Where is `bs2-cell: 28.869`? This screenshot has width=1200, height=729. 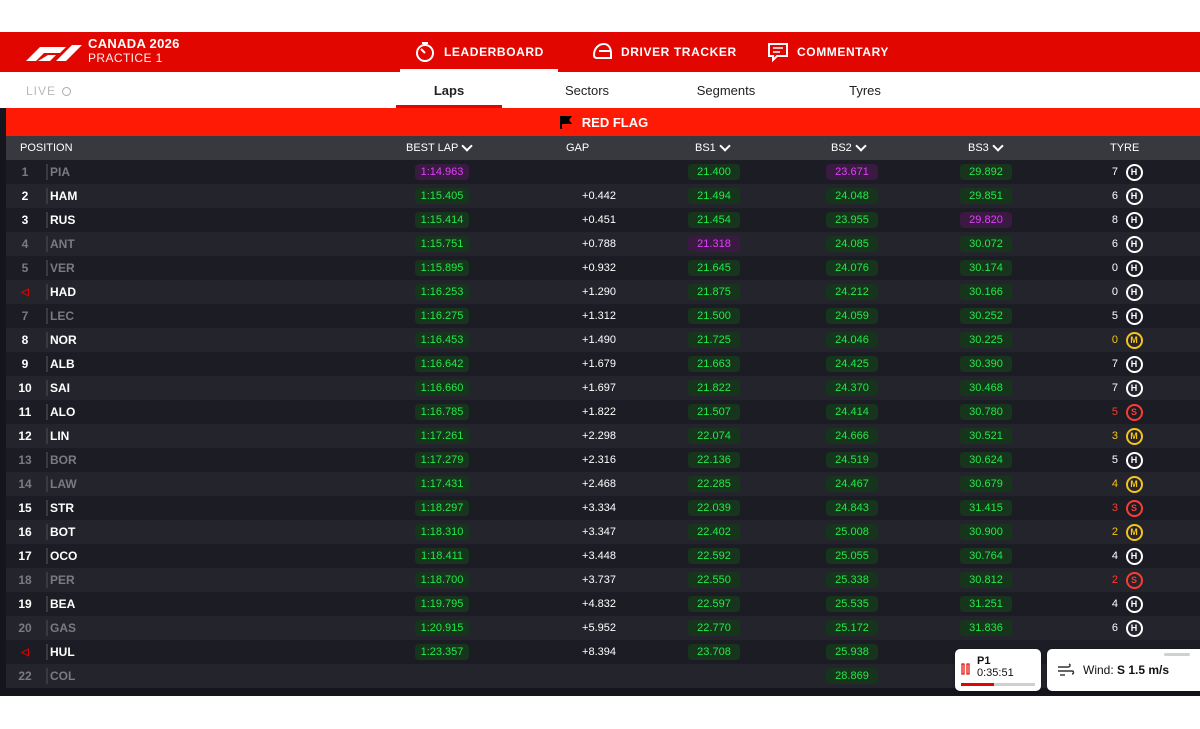 bs2-cell: 28.869 is located at coordinates (852, 676).